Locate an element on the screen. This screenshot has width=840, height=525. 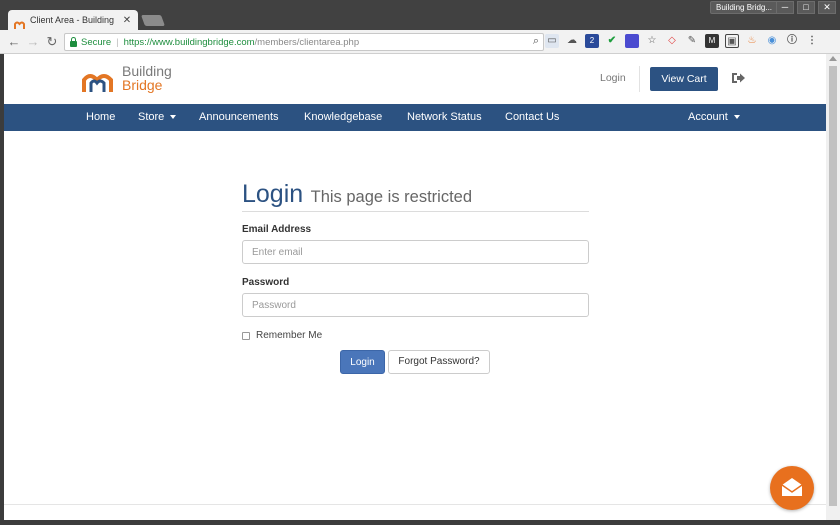
browser-menu-icon: ⋮ is located at coordinates (812, 41).